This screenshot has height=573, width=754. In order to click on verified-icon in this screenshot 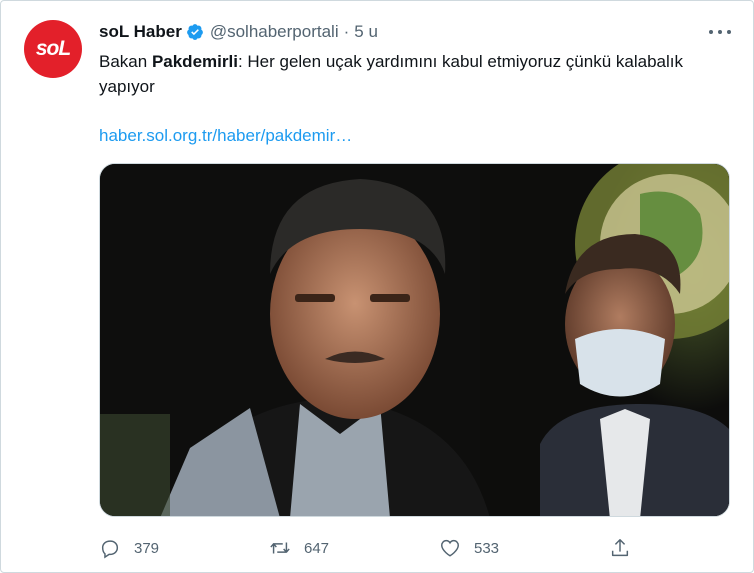, I will do `click(194, 32)`.